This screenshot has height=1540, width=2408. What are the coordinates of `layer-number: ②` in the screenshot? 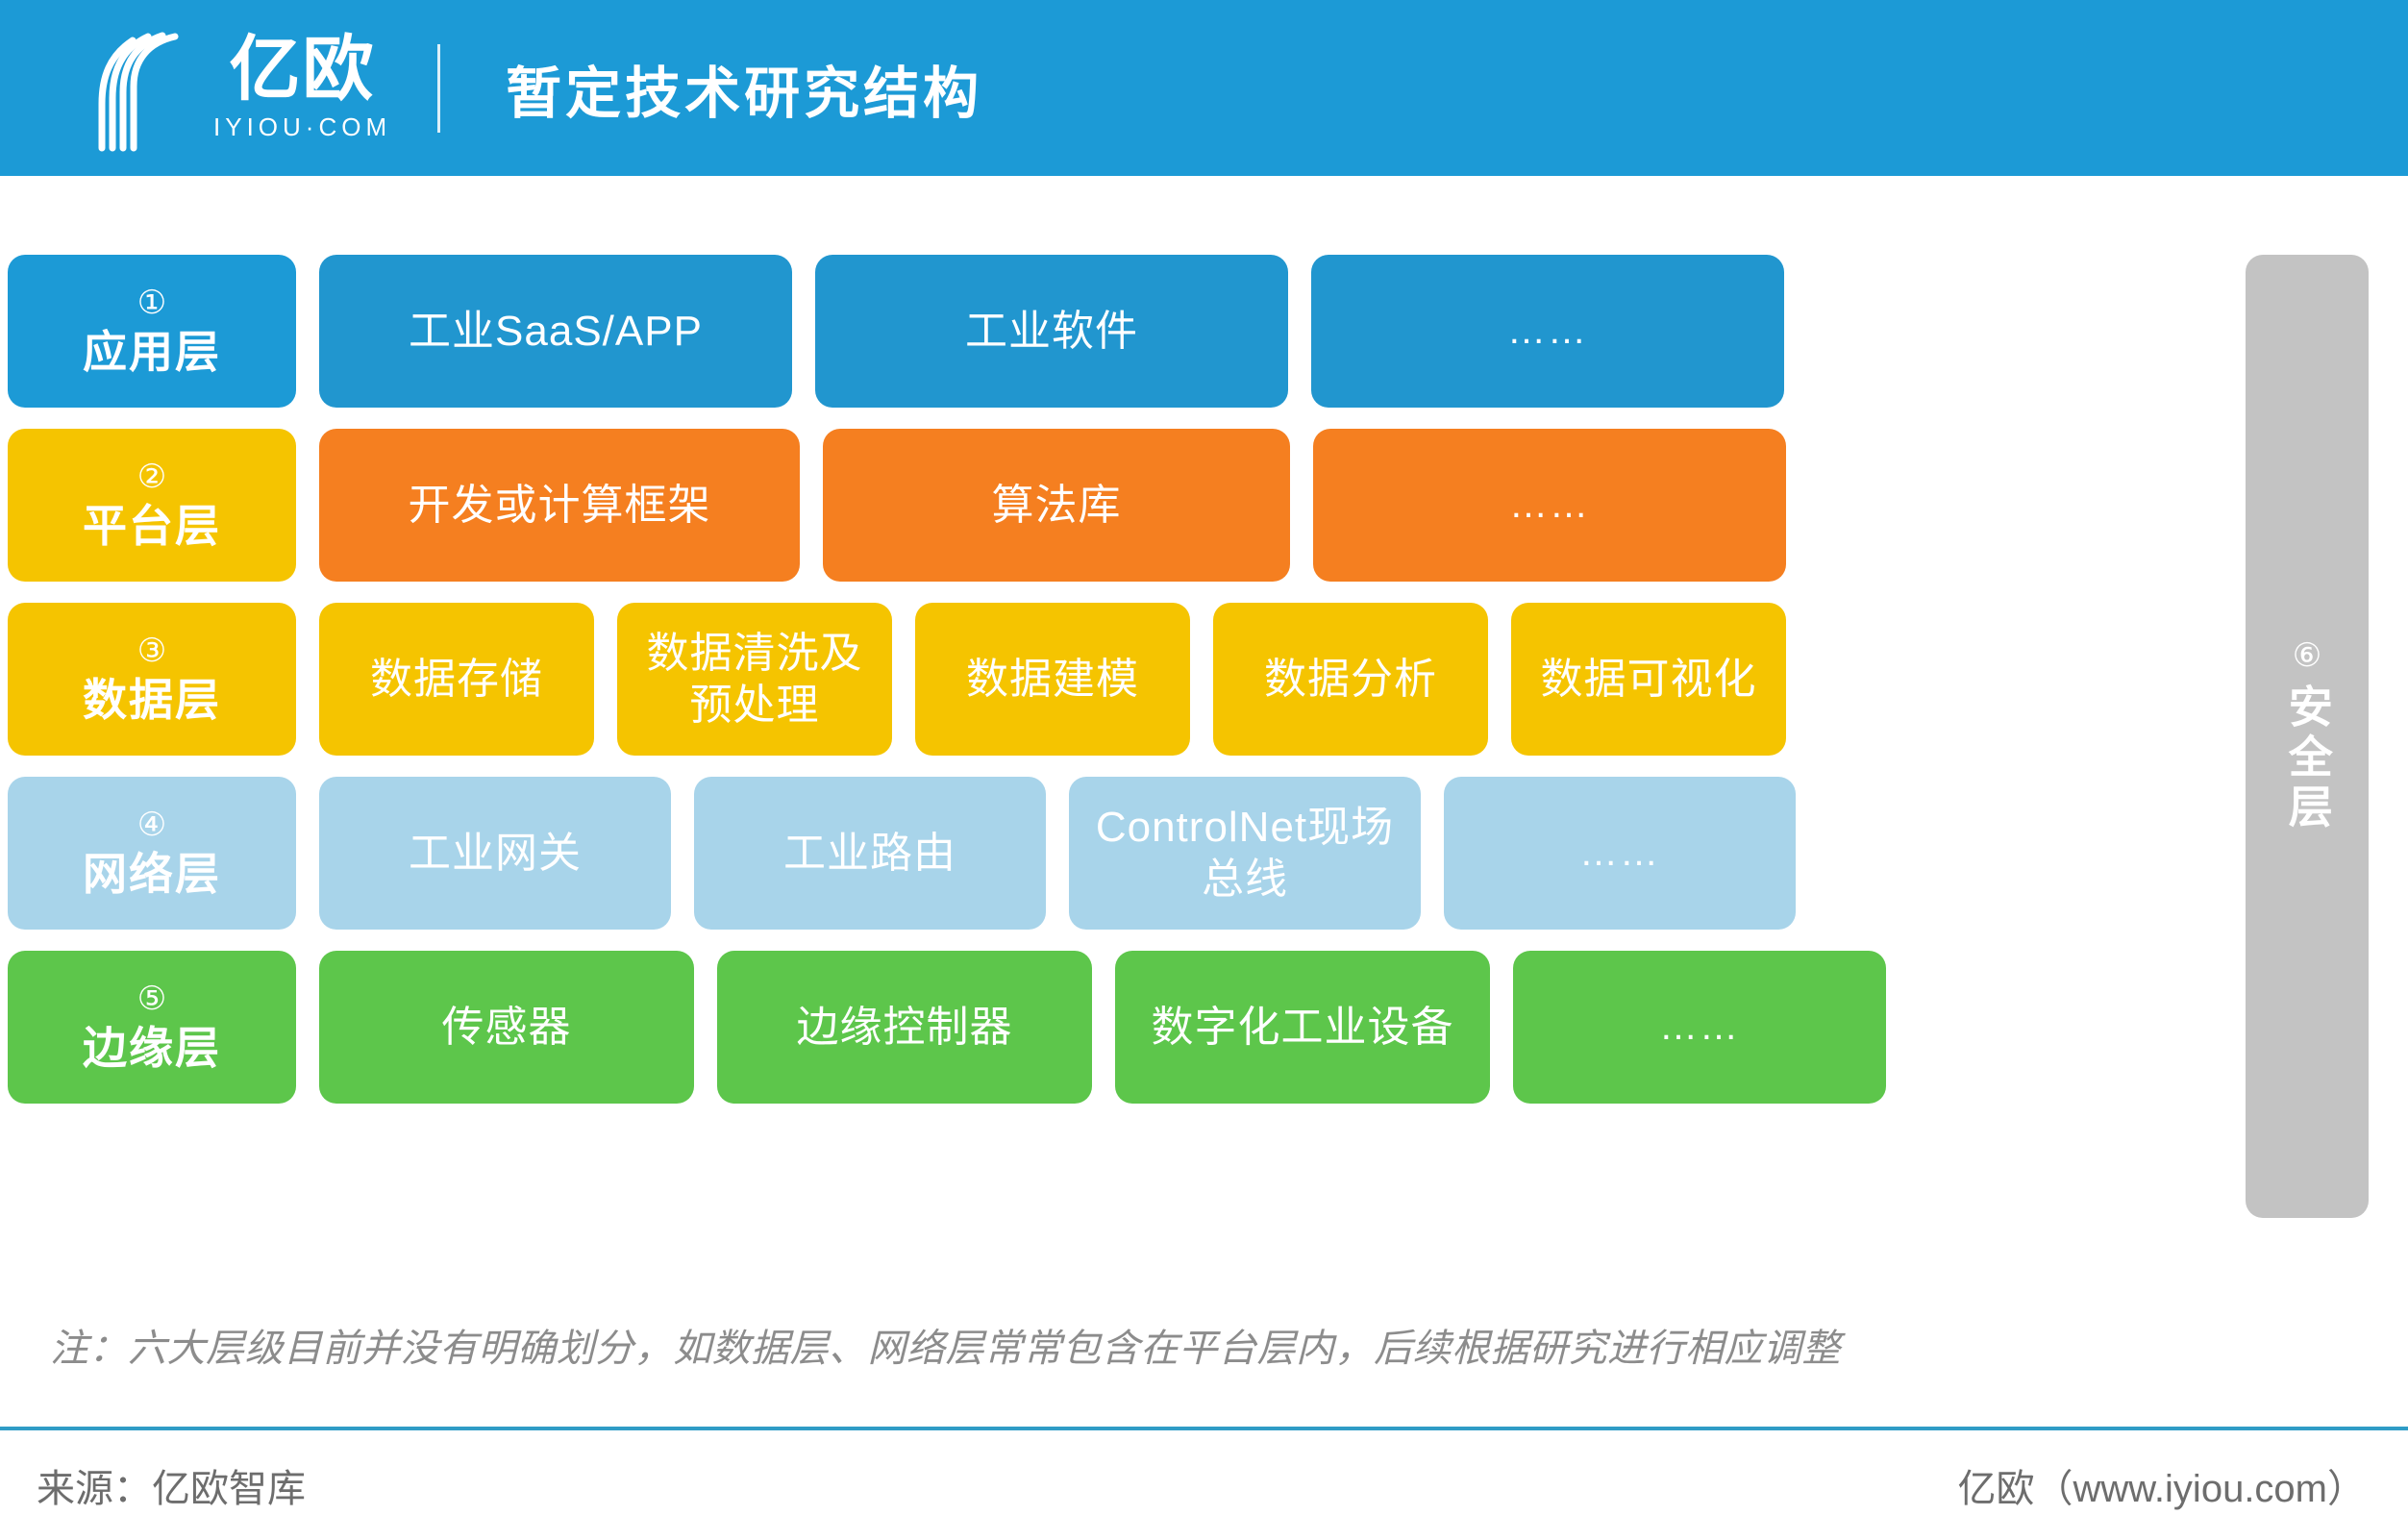 It's located at (152, 477).